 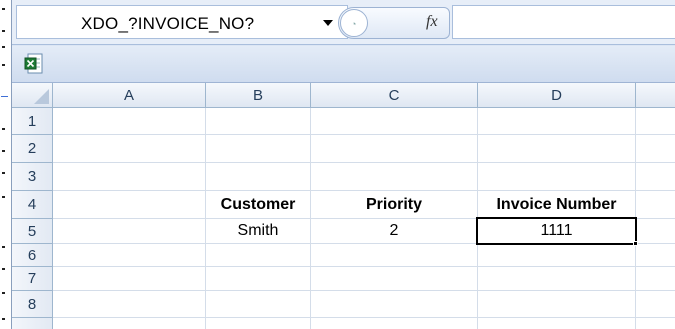 I want to click on chevron-down-icon, so click(x=328, y=23).